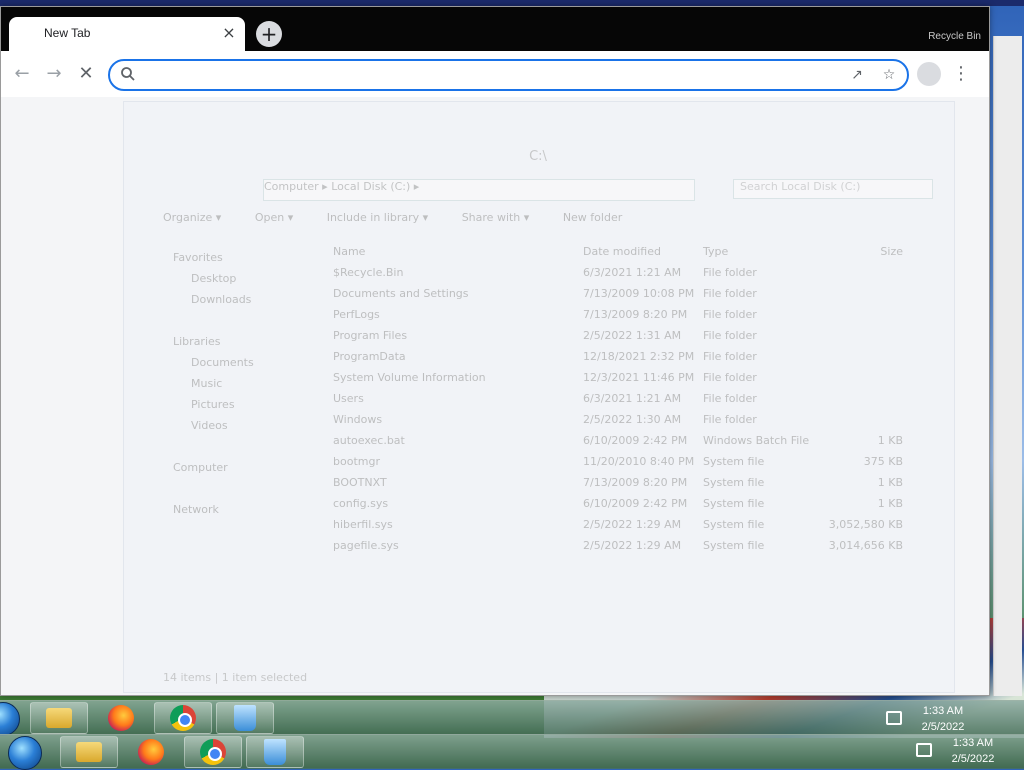 The width and height of the screenshot is (1024, 770). What do you see at coordinates (639, 293) in the screenshot?
I see `file-date: 7/13/2009 10:08 PM` at bounding box center [639, 293].